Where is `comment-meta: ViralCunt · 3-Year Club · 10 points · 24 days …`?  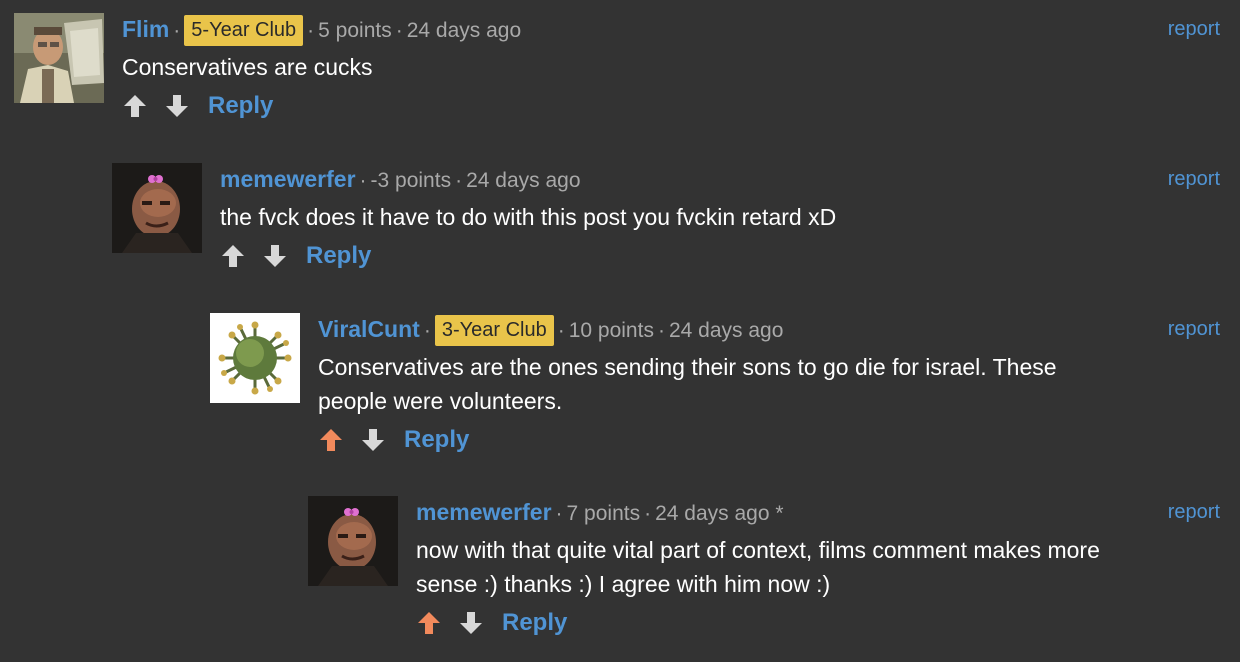 comment-meta: ViralCunt · 3-Year Club · 10 points · 24 days … is located at coordinates (769, 329).